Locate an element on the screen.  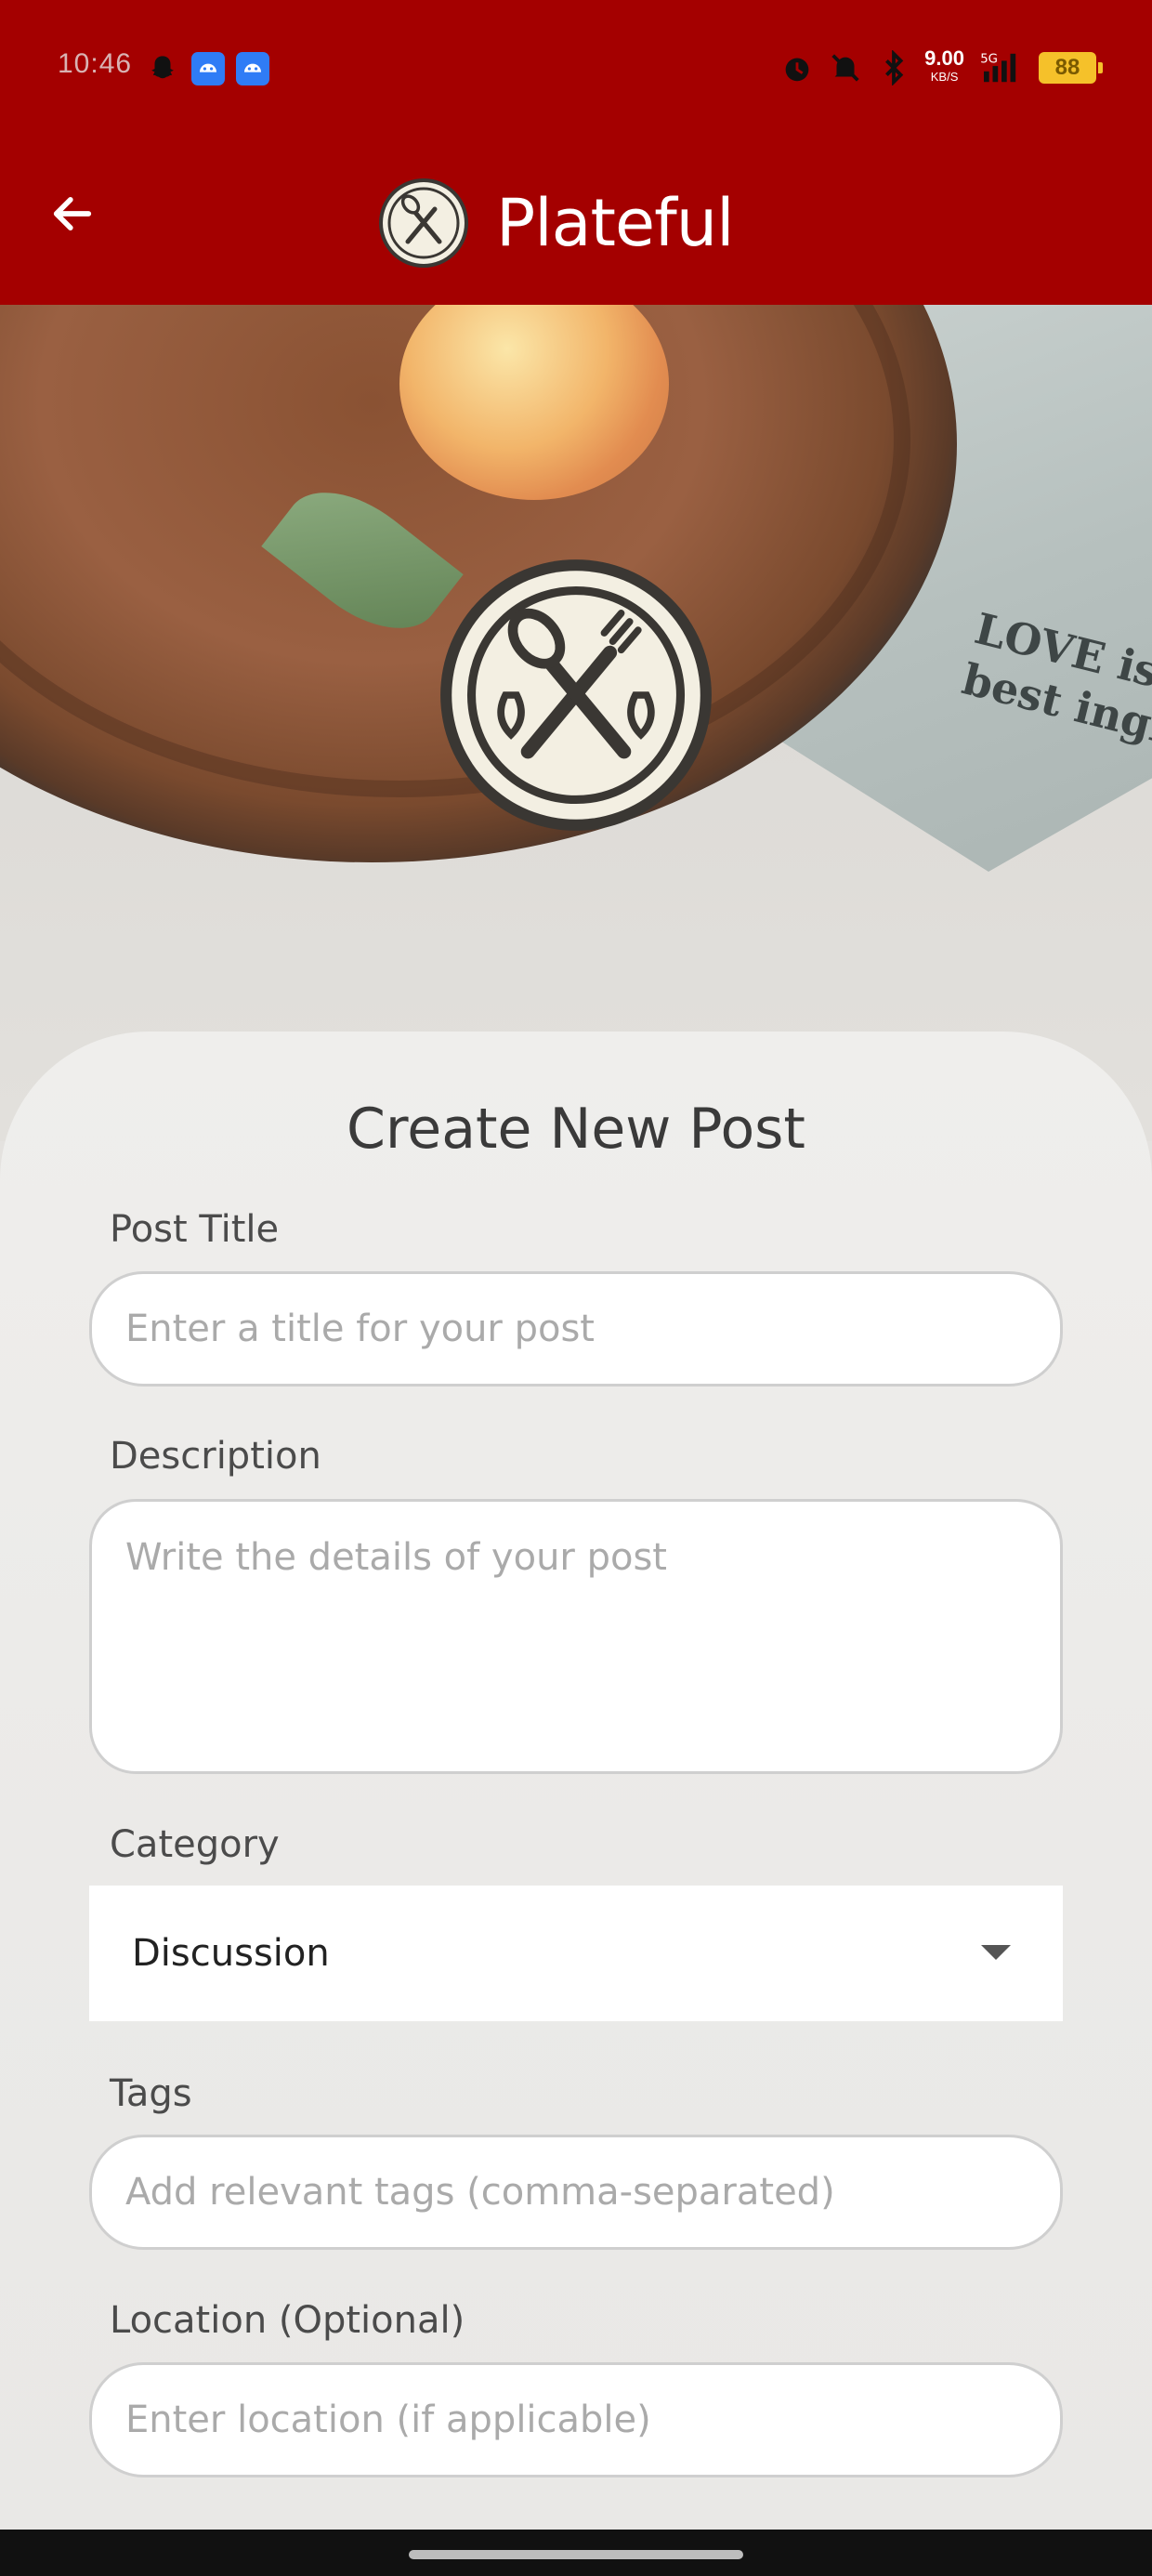
category-dropdown: Discussion is located at coordinates (576, 1953).